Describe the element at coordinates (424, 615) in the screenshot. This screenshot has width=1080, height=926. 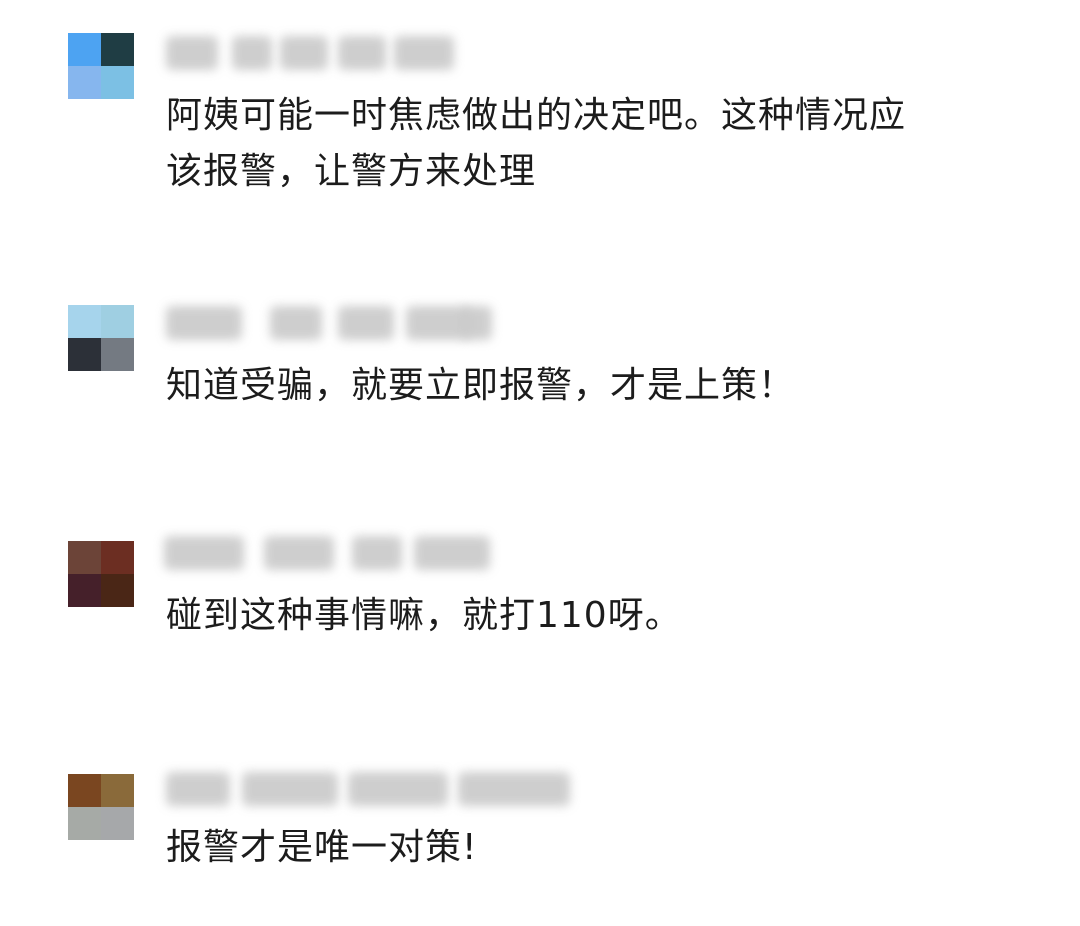
I see `comment-text: 碰到这种事情嘛，就打110呀。` at that location.